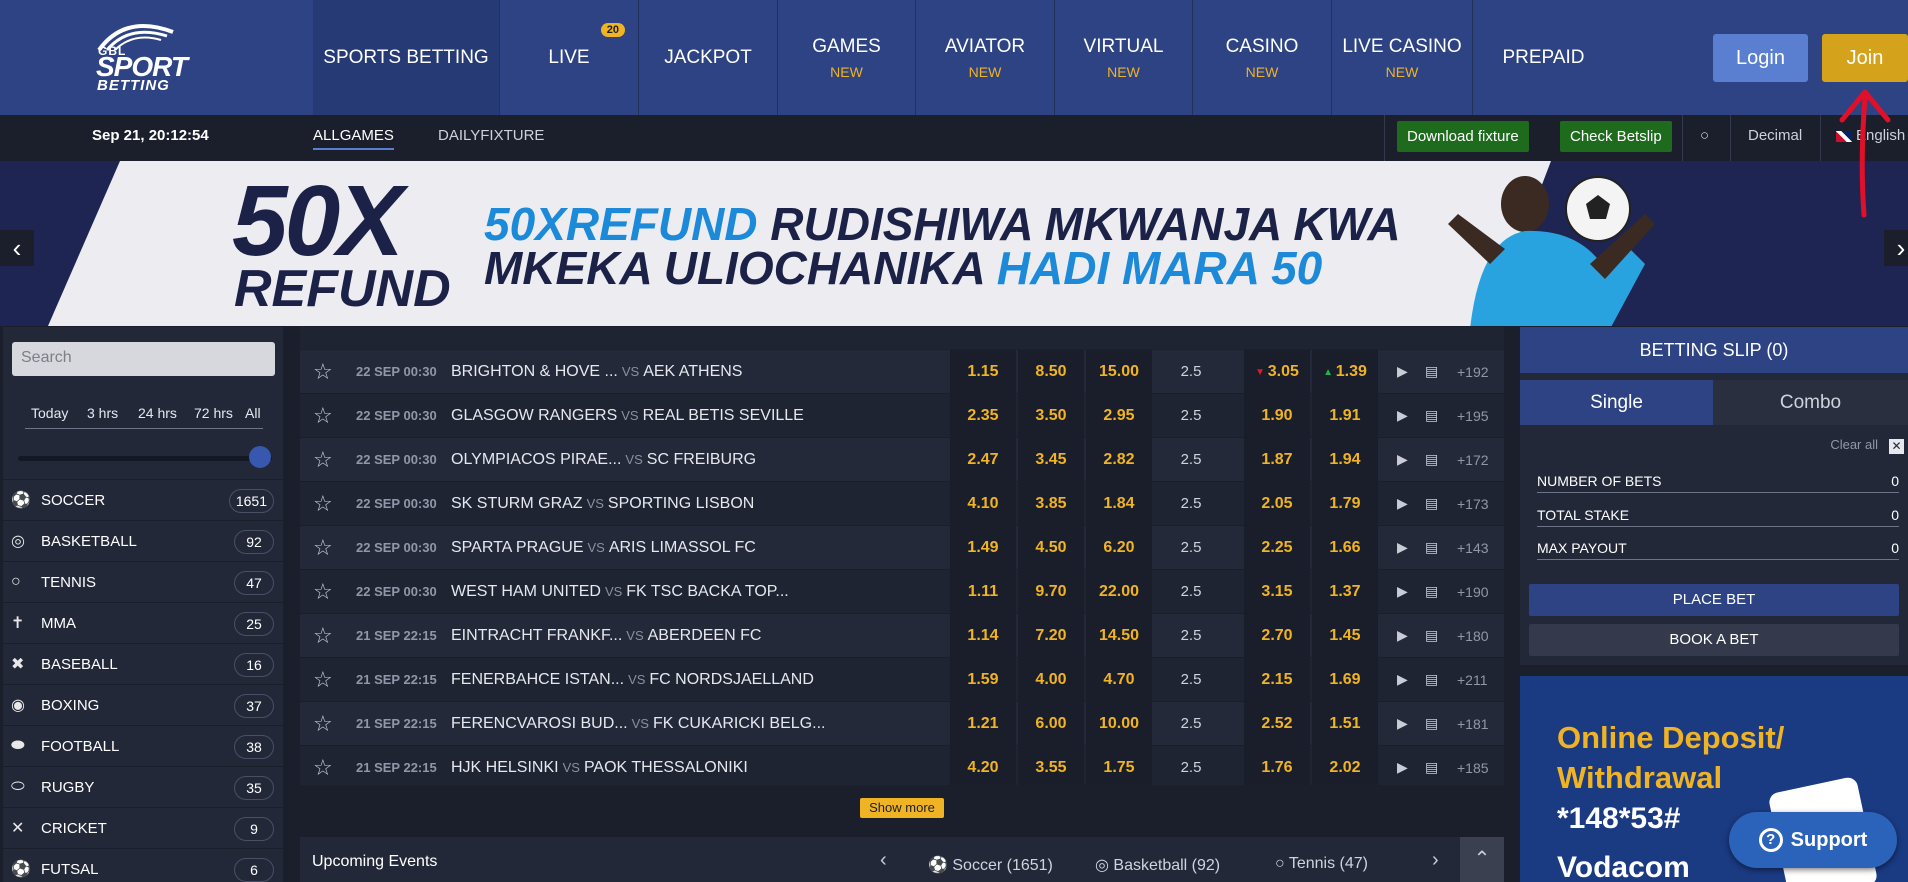  What do you see at coordinates (1482, 859) in the screenshot?
I see `chevron-up-icon: ⌃` at bounding box center [1482, 859].